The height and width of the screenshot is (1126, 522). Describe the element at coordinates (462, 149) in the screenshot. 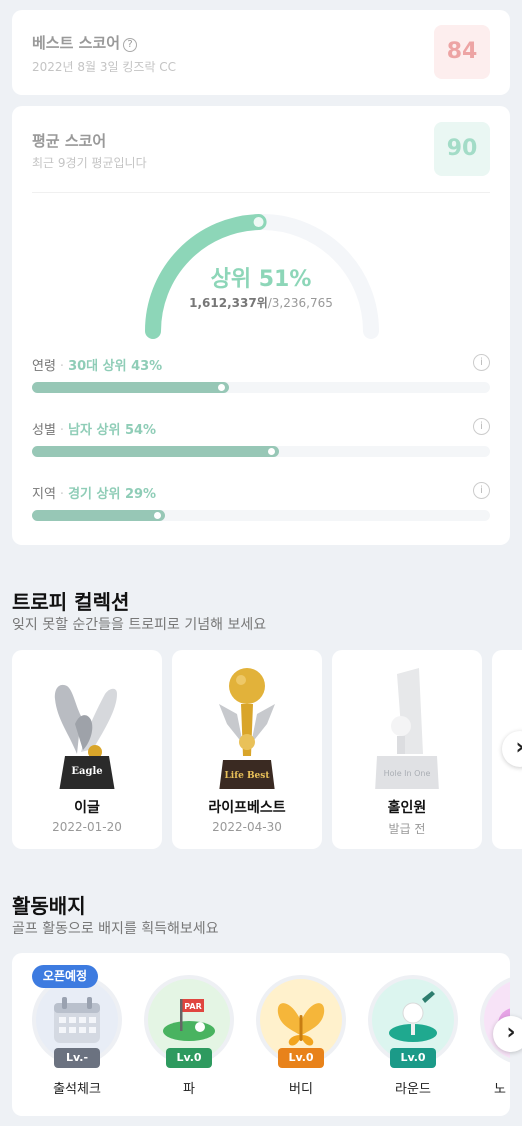

I see `average-score-value: 90` at that location.